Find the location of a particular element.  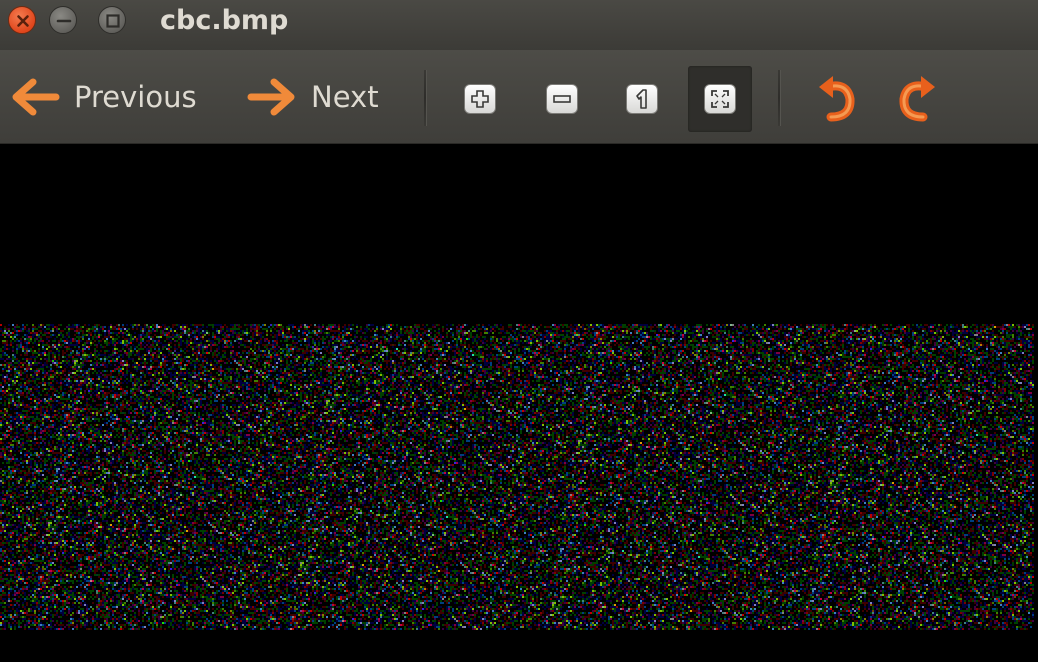

maximize-icon is located at coordinates (113, 21).